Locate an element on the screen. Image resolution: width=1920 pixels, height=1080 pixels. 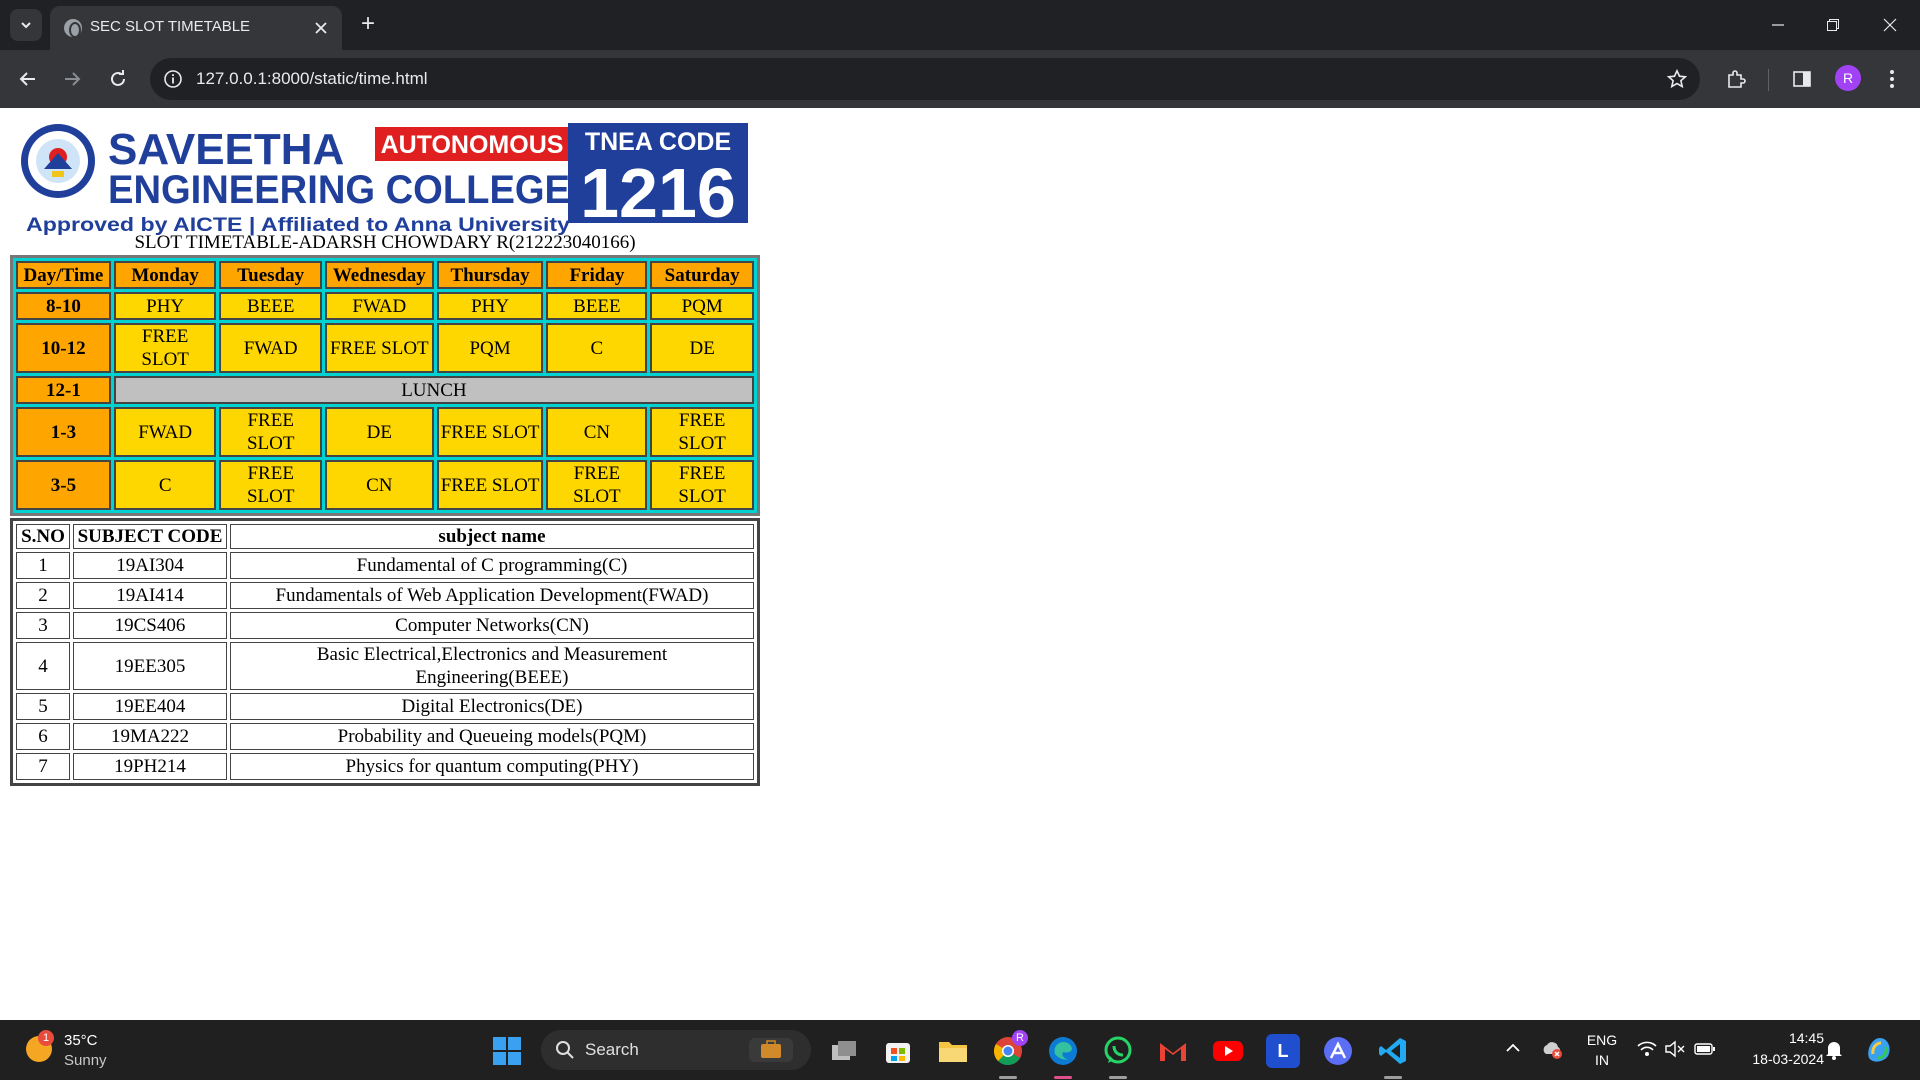
clock-date: 18-03-2024 is located at coordinates (1780, 1059).